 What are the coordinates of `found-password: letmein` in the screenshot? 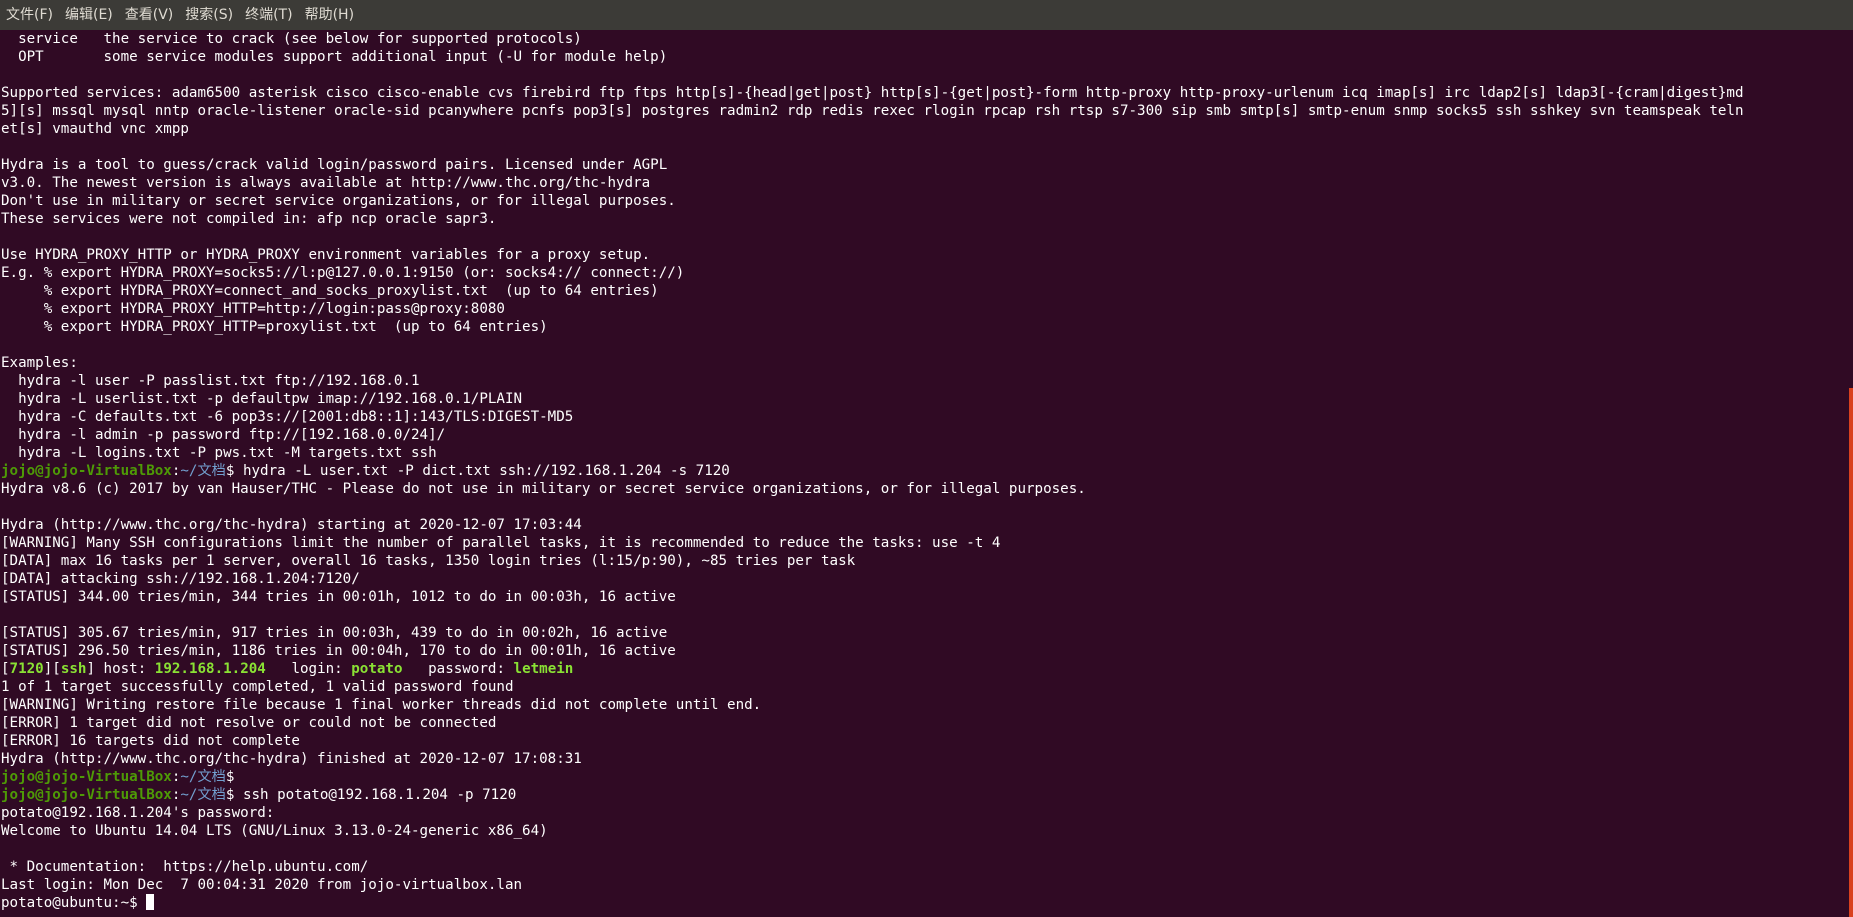 It's located at (543, 669).